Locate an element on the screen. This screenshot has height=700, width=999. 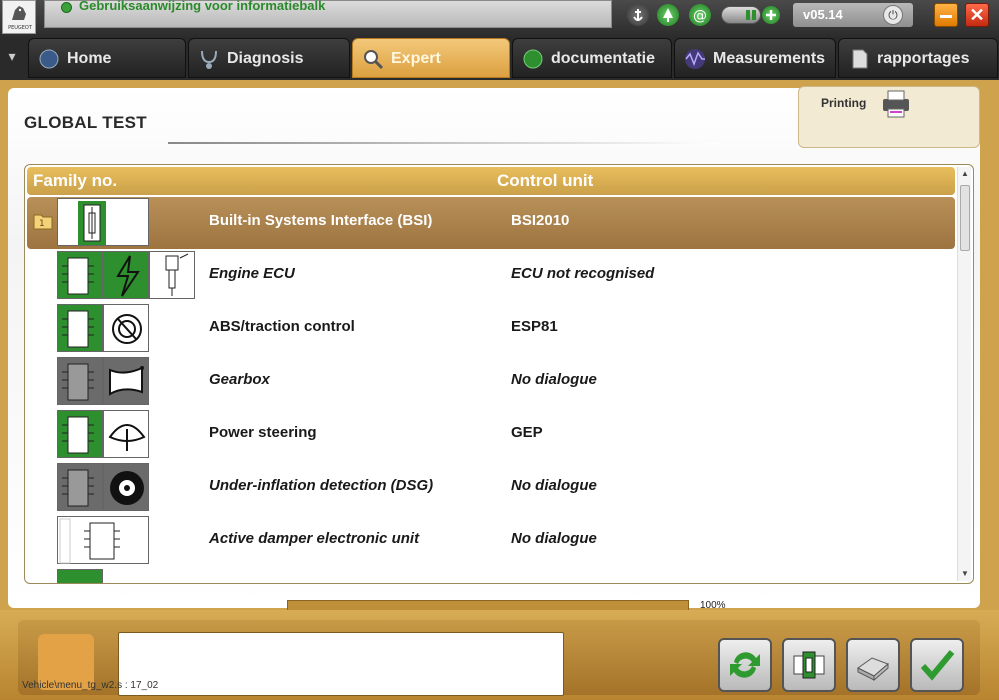
ecu-icon is located at coordinates (809, 665).